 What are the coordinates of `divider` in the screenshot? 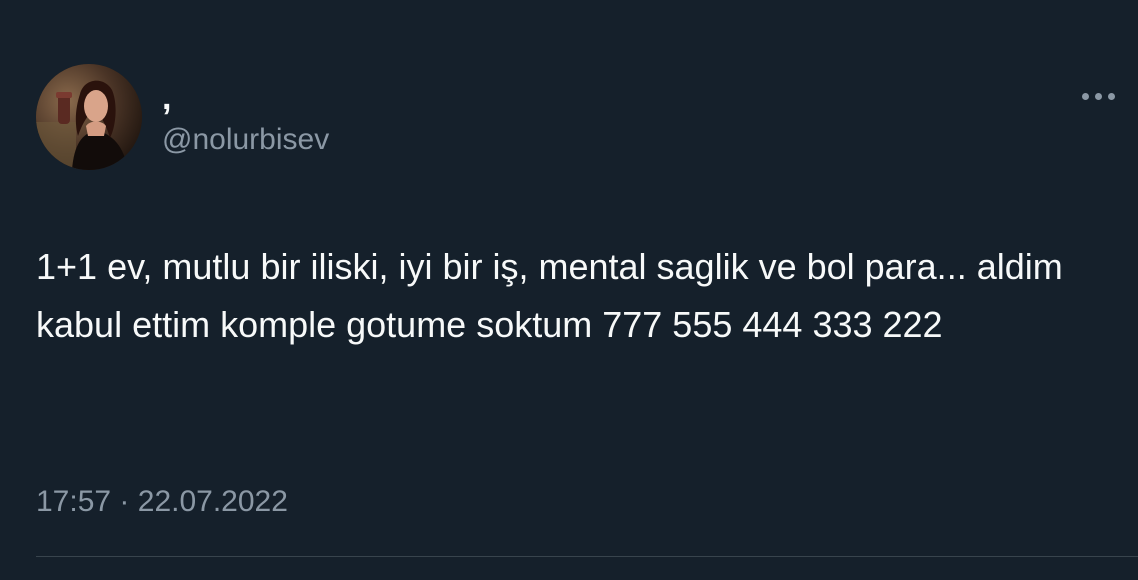 It's located at (587, 556).